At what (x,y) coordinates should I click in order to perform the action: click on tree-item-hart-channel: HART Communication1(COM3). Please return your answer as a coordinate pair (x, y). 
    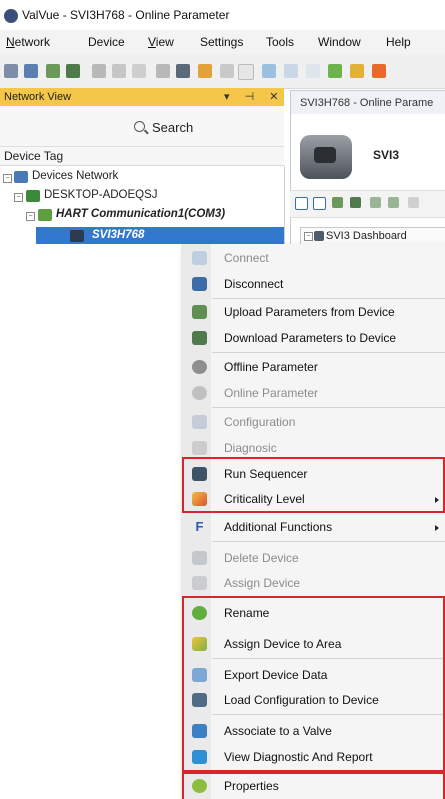
    Looking at the image, I should click on (140, 214).